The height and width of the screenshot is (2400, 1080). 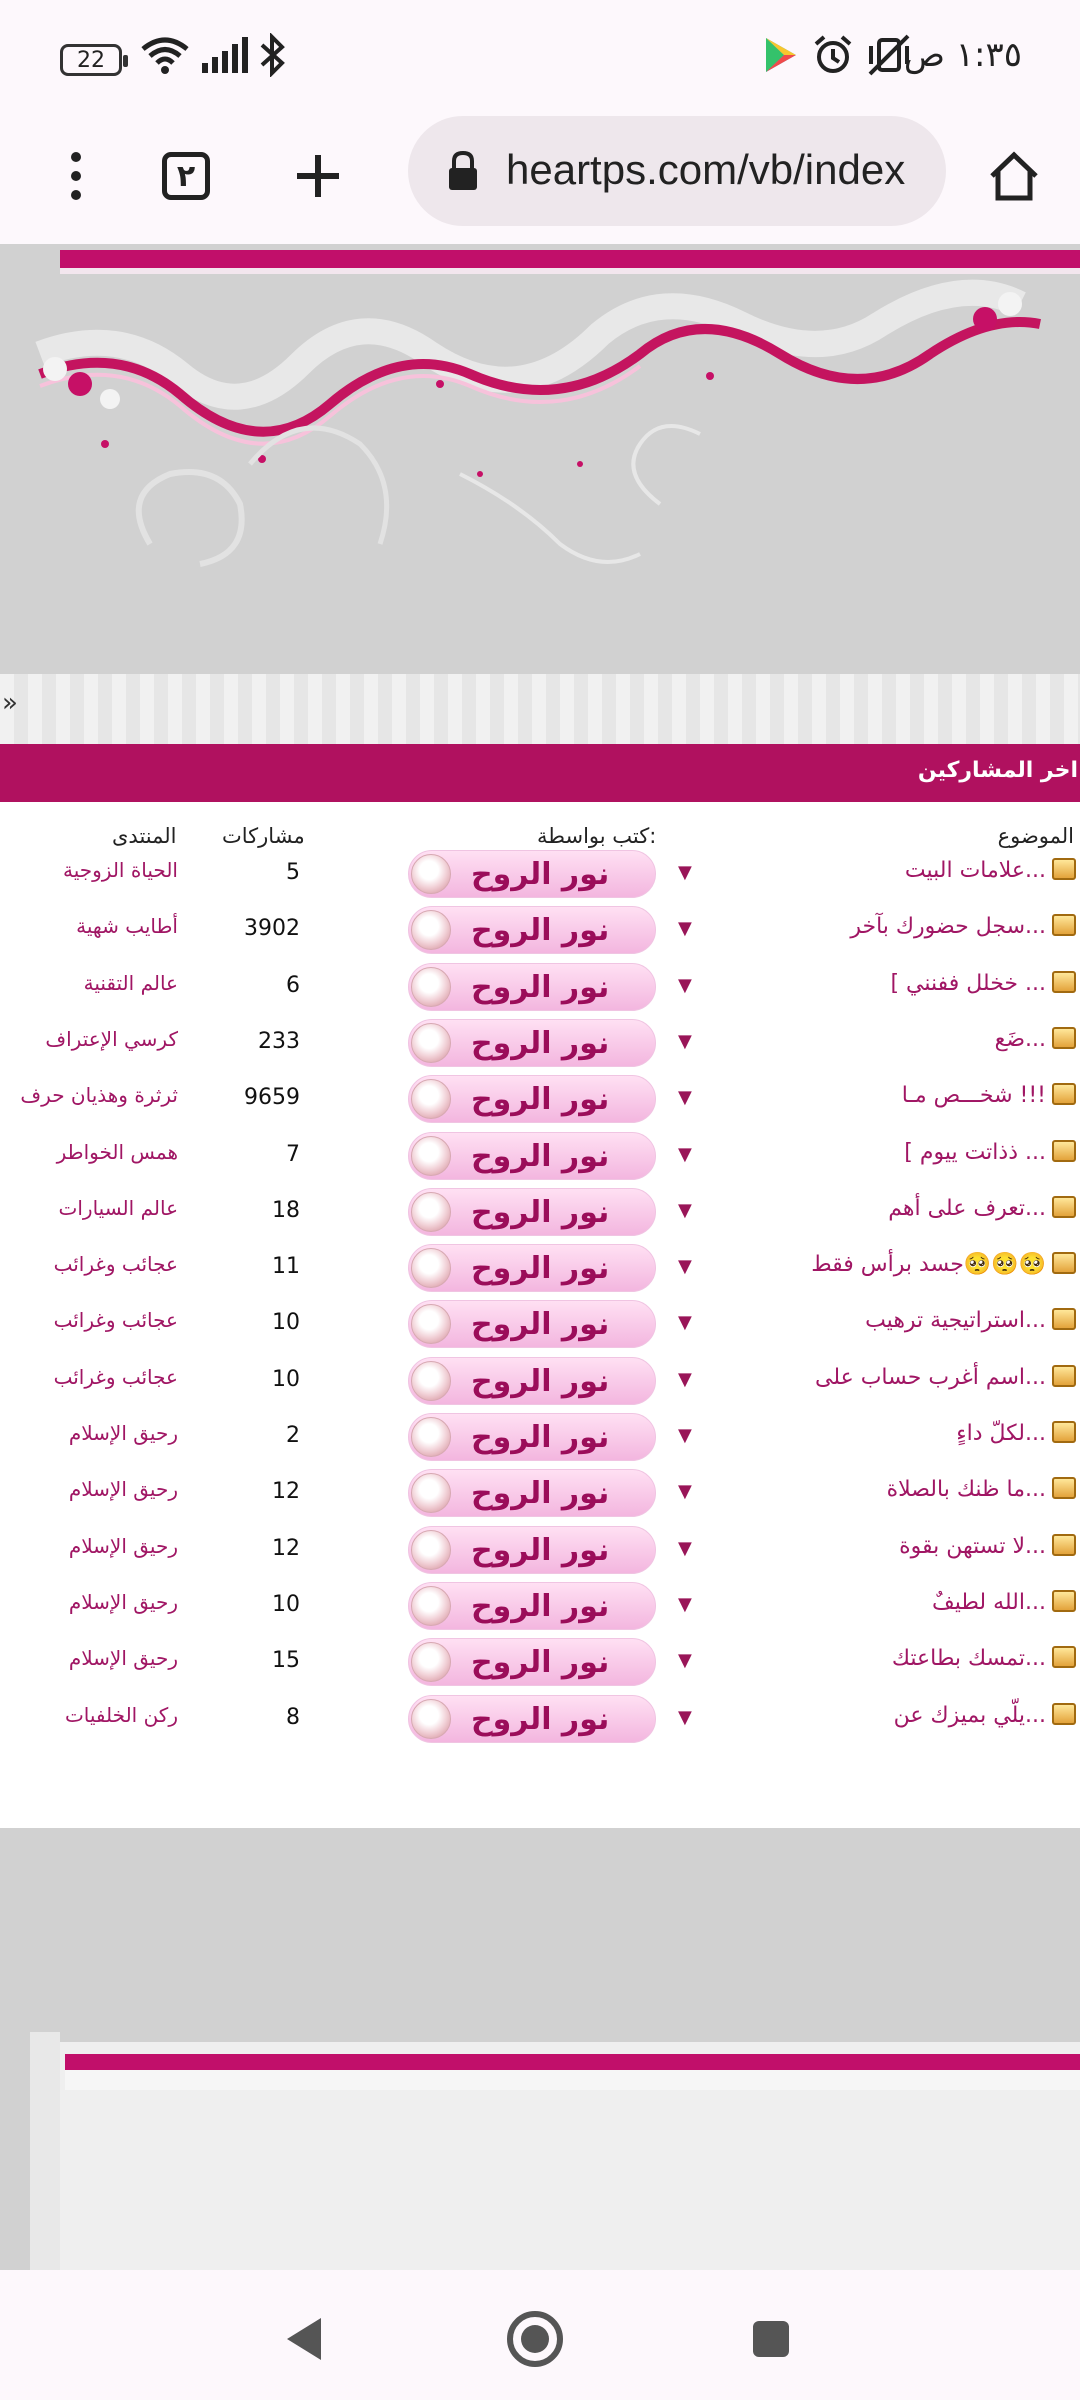 What do you see at coordinates (431, 874) in the screenshot?
I see `avatar` at bounding box center [431, 874].